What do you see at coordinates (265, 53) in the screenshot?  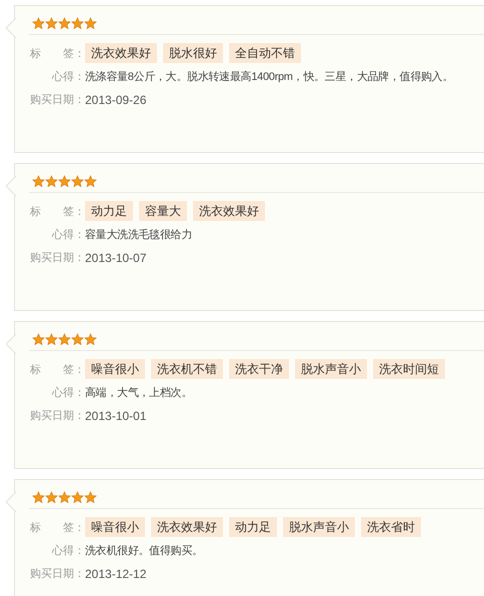 I see `tag: 全自动不错` at bounding box center [265, 53].